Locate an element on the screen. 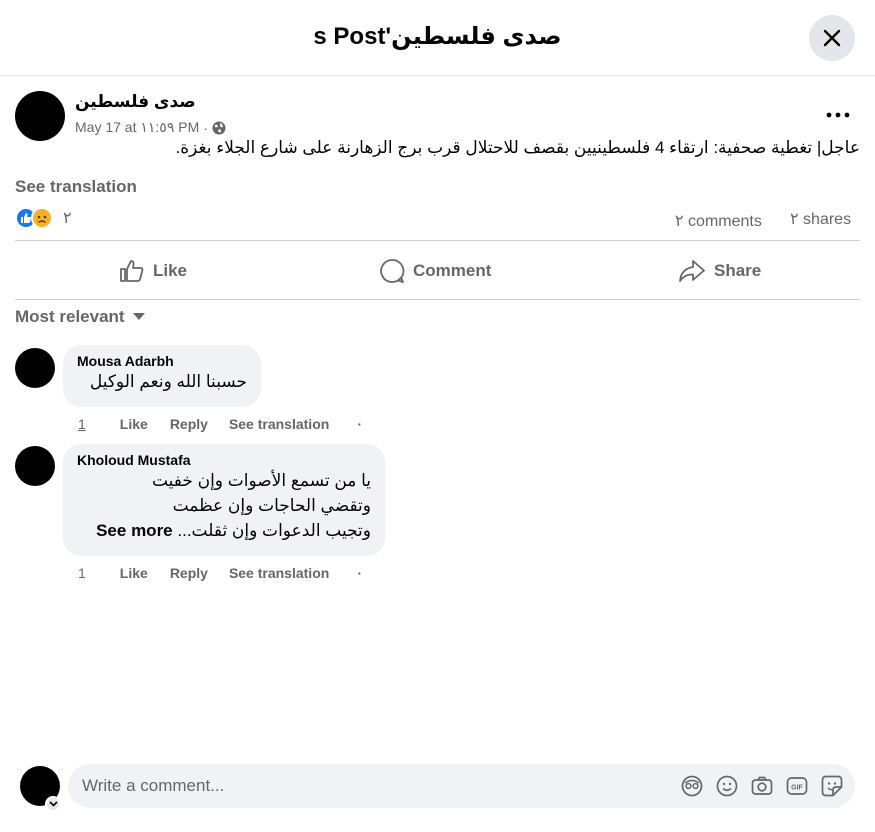 The width and height of the screenshot is (875, 832). svg-text: GIF is located at coordinates (797, 787).